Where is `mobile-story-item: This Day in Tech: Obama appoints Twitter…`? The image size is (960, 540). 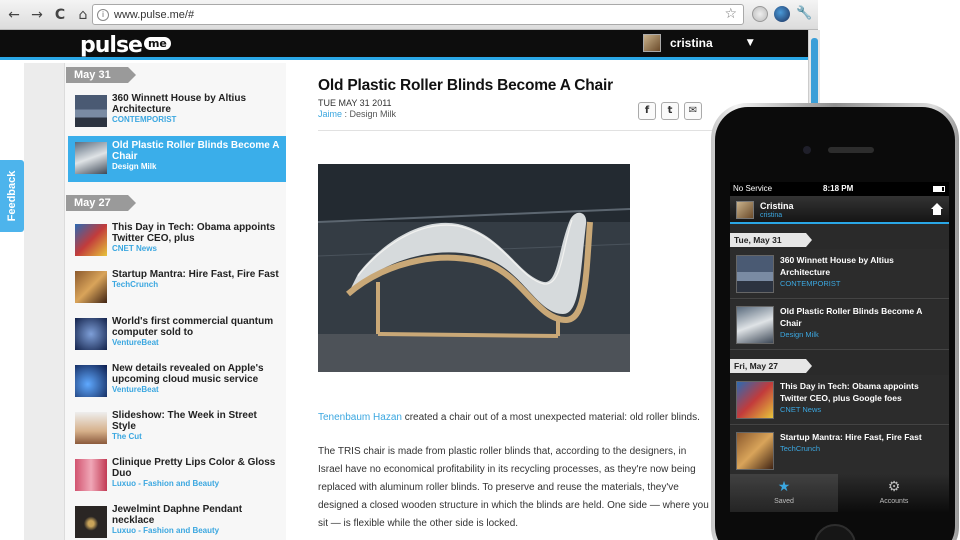
mobile-story-item: This Day in Tech: Obama appoints Twitter… is located at coordinates (839, 400).